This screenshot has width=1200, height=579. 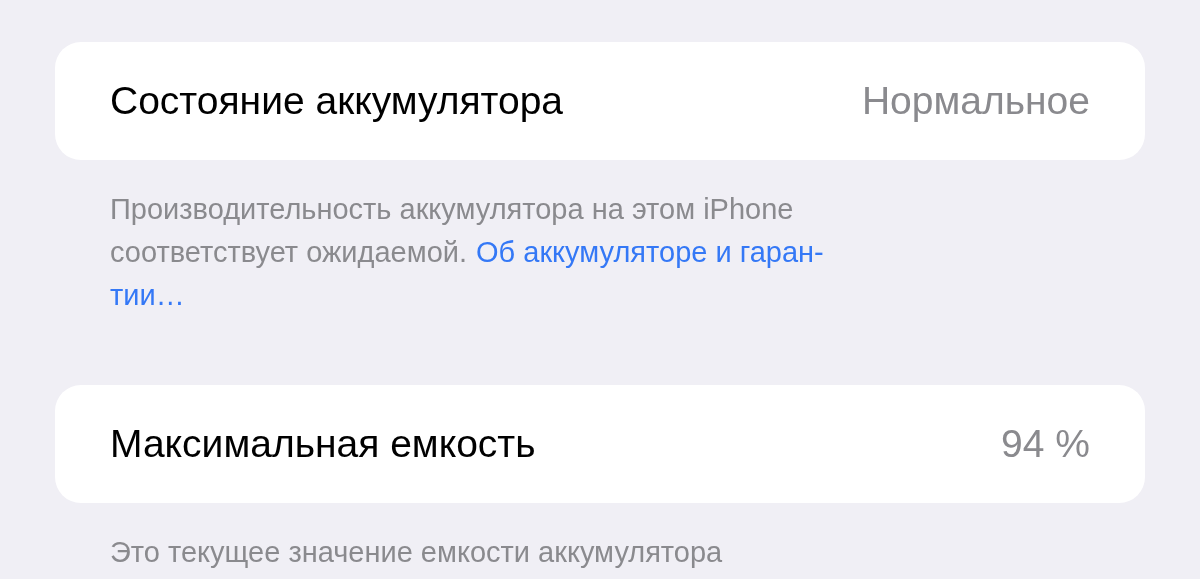 I want to click on row-value: 94 %, so click(x=1045, y=443).